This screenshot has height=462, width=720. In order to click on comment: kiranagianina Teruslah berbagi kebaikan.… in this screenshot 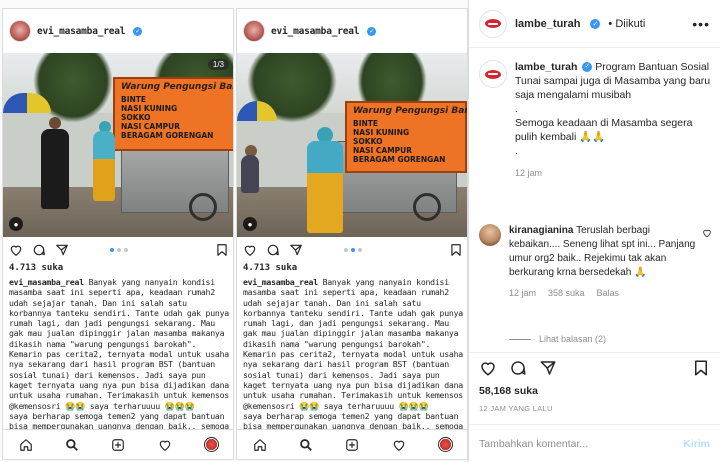, I will do `click(596, 261)`.